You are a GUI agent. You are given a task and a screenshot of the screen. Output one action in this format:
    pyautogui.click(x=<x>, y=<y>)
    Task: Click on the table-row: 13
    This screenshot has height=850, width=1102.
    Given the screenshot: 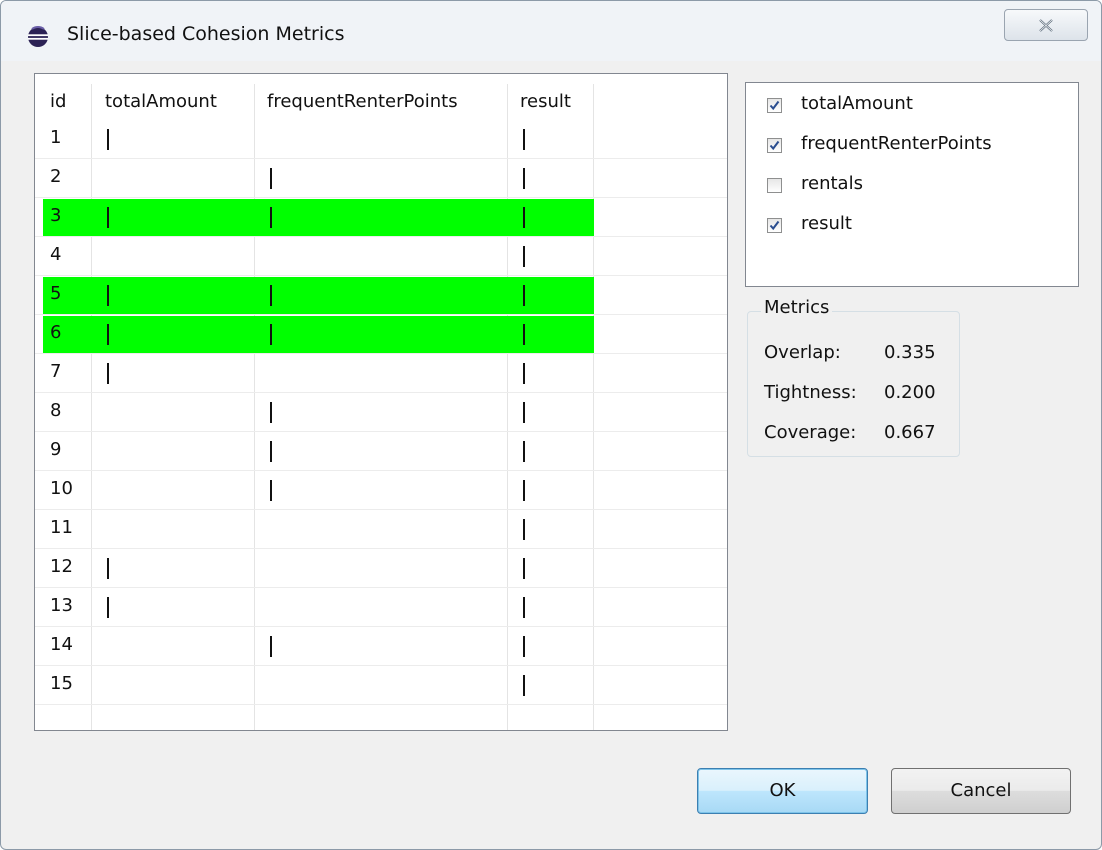 What is the action you would take?
    pyautogui.click(x=381, y=607)
    